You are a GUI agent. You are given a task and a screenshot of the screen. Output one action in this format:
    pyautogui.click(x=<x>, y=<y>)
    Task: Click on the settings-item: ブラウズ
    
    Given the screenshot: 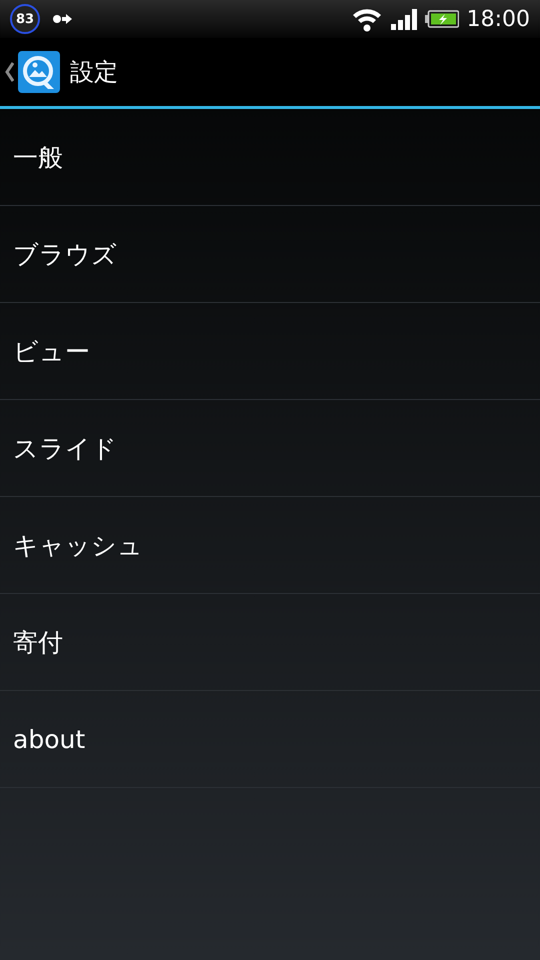 What is the action you would take?
    pyautogui.click(x=270, y=254)
    